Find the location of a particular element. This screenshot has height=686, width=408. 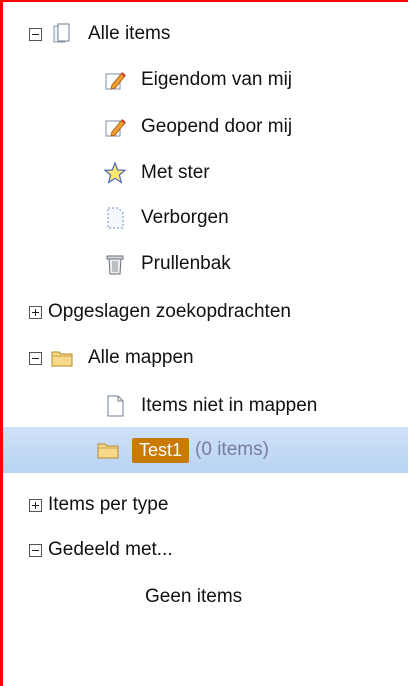

tree-item-label: Geen items is located at coordinates (194, 596).